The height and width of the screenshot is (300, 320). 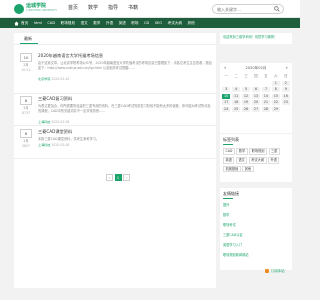 What do you see at coordinates (256, 89) in the screenshot?
I see `calendar-day: 6` at bounding box center [256, 89].